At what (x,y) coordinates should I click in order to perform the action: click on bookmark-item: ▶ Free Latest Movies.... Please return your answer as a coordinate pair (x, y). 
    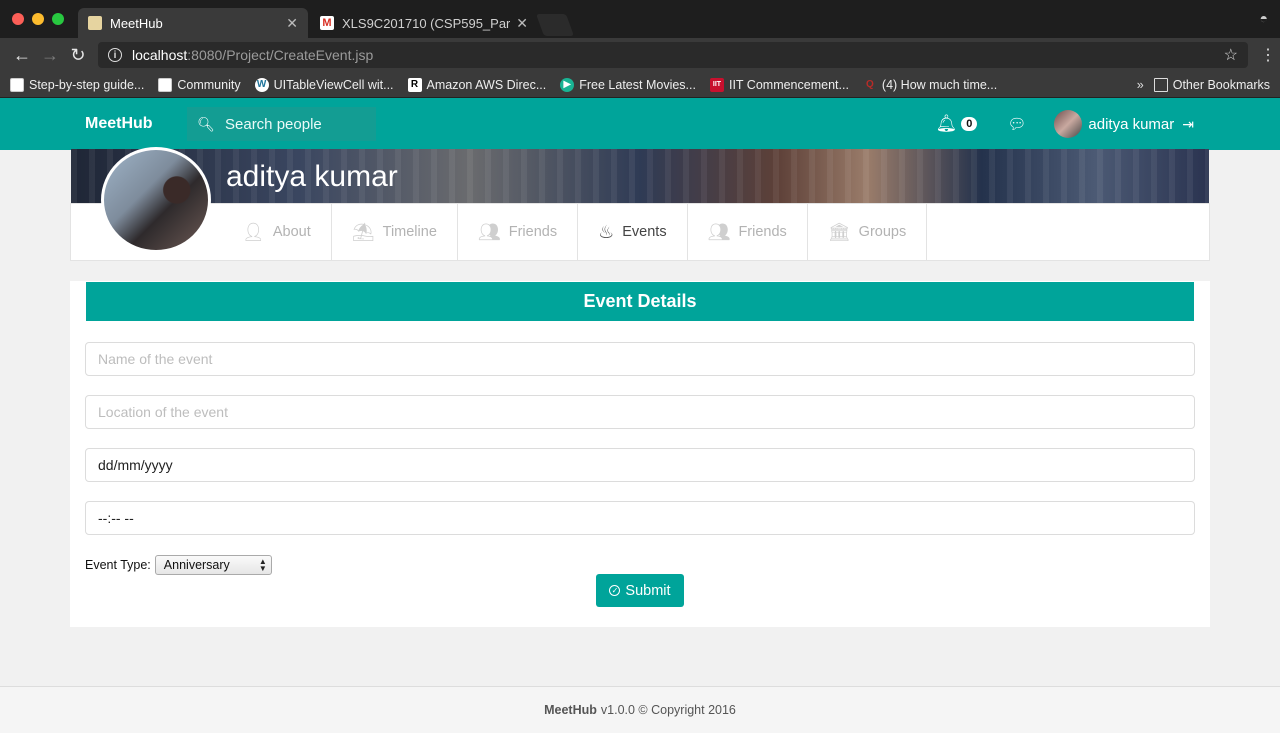
    Looking at the image, I should click on (628, 84).